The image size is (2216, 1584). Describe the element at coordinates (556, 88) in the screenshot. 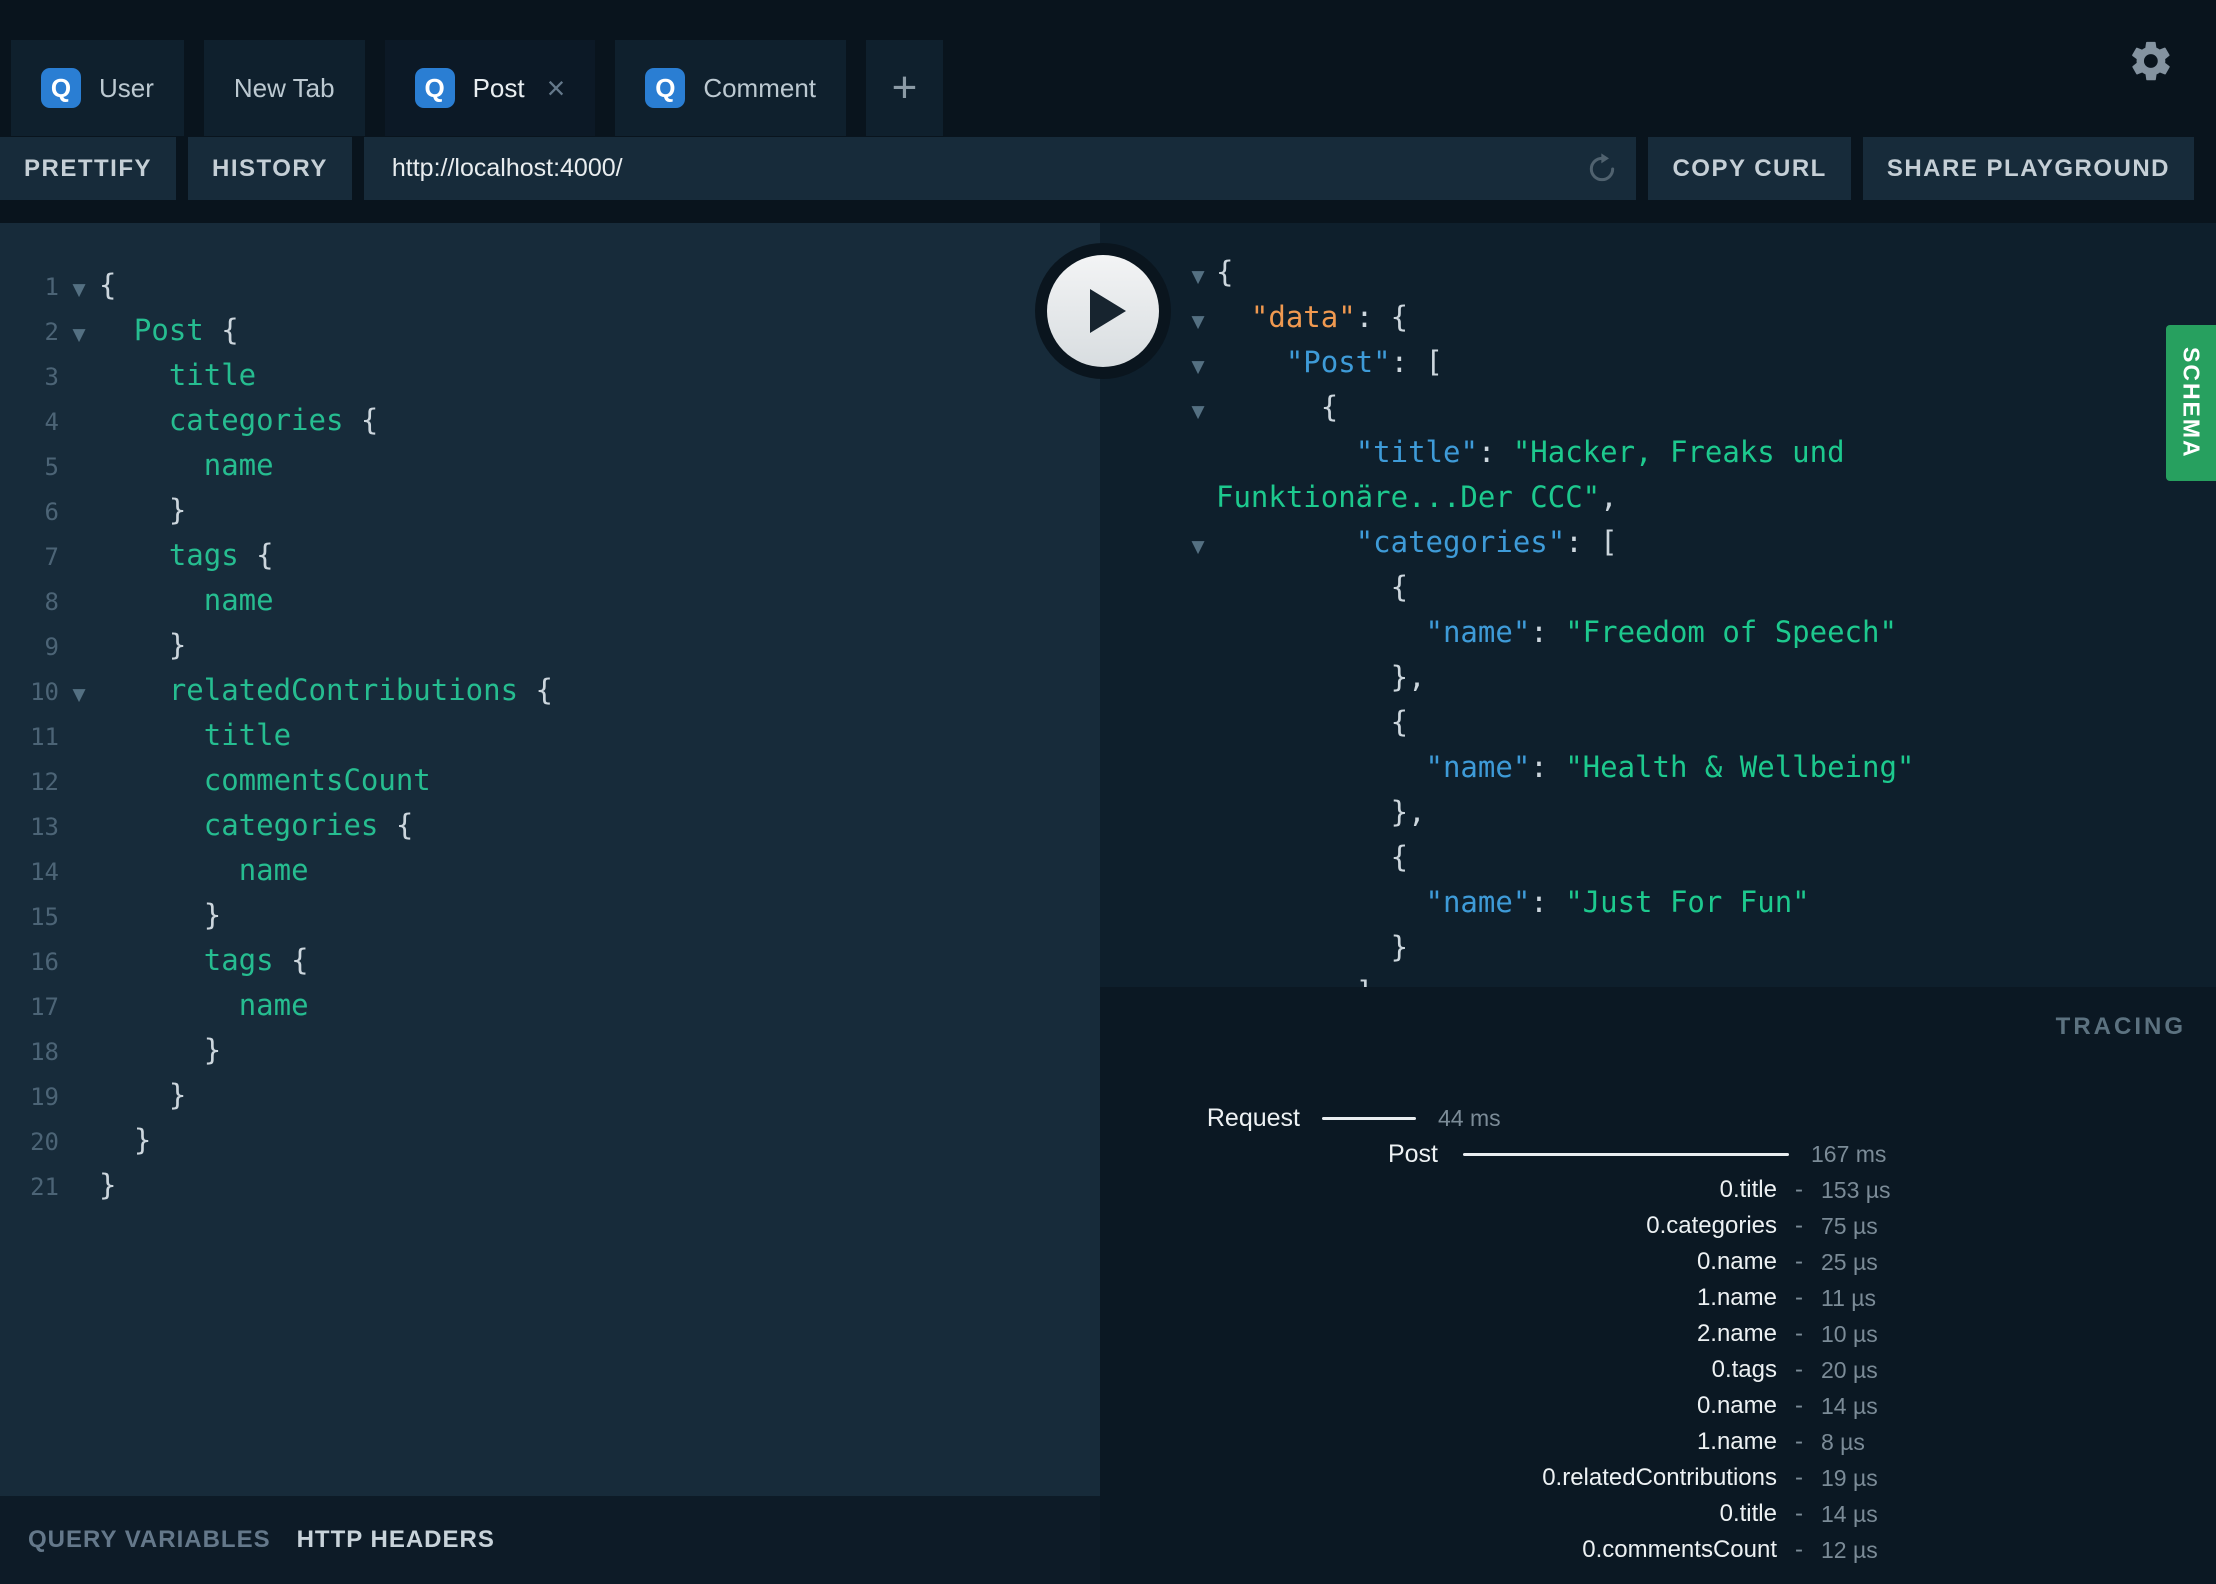

I see `close-tab-icon: ×` at that location.